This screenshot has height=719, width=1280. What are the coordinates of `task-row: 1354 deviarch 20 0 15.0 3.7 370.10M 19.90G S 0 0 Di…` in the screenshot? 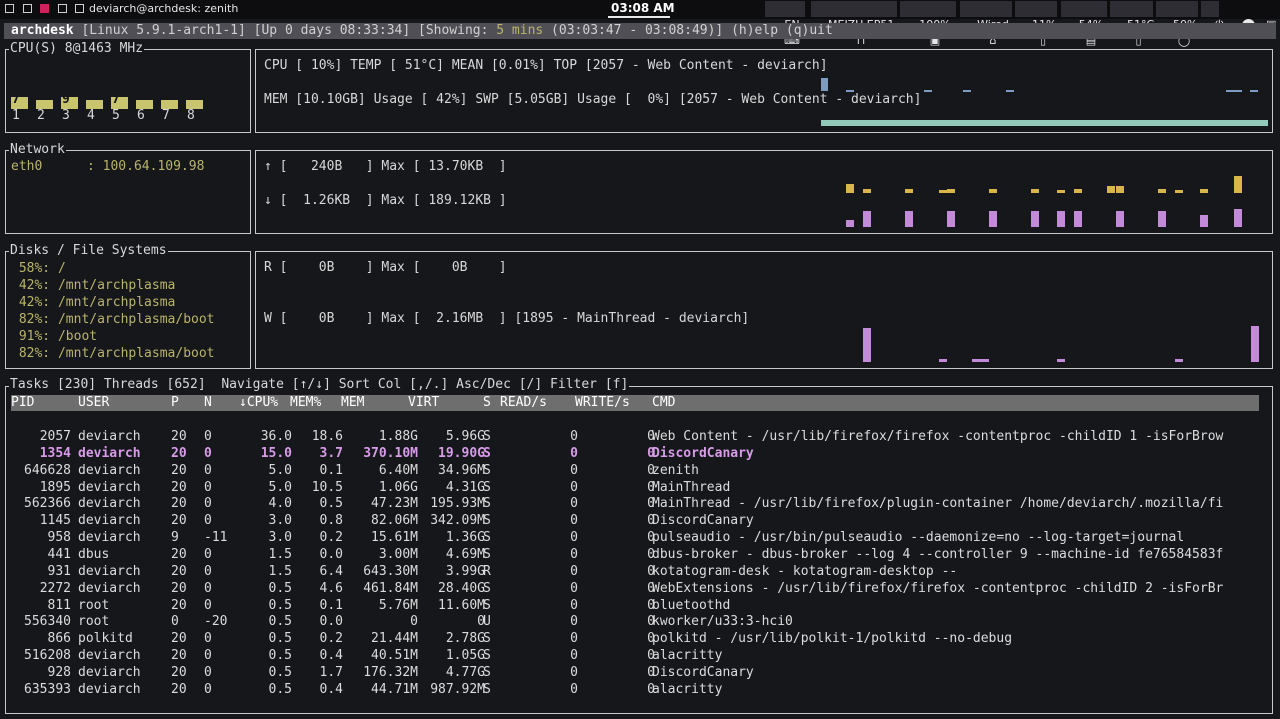 It's located at (640, 453).